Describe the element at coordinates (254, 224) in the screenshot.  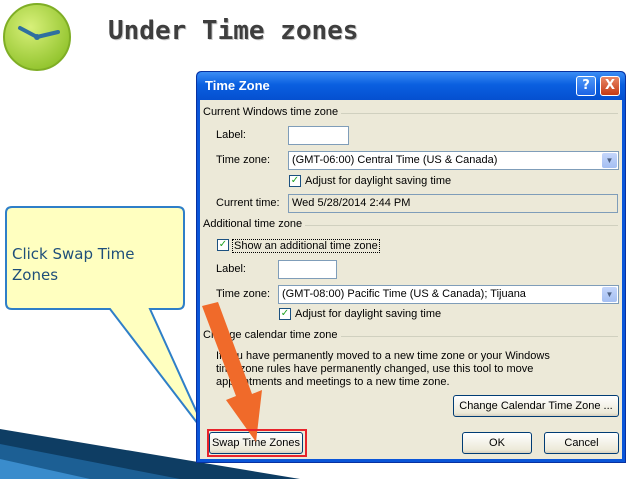
I see `additional-group-label: Additional time zone` at that location.